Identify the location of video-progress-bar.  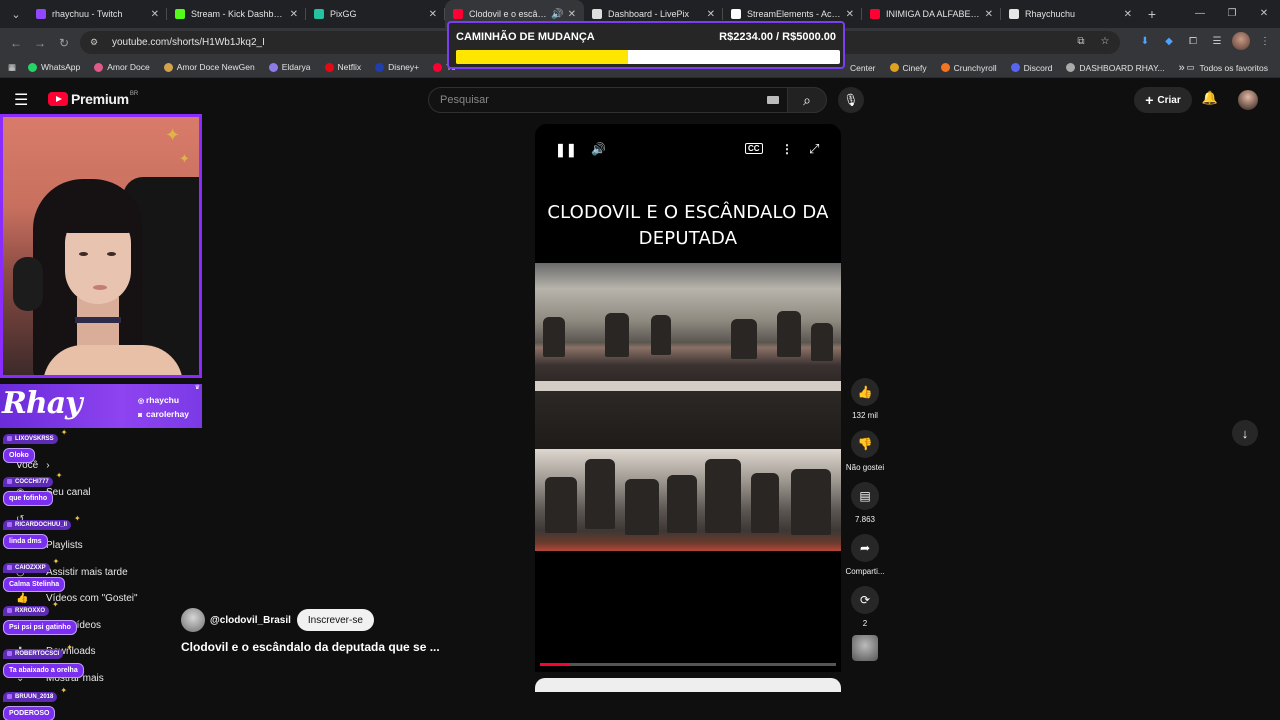
(688, 664).